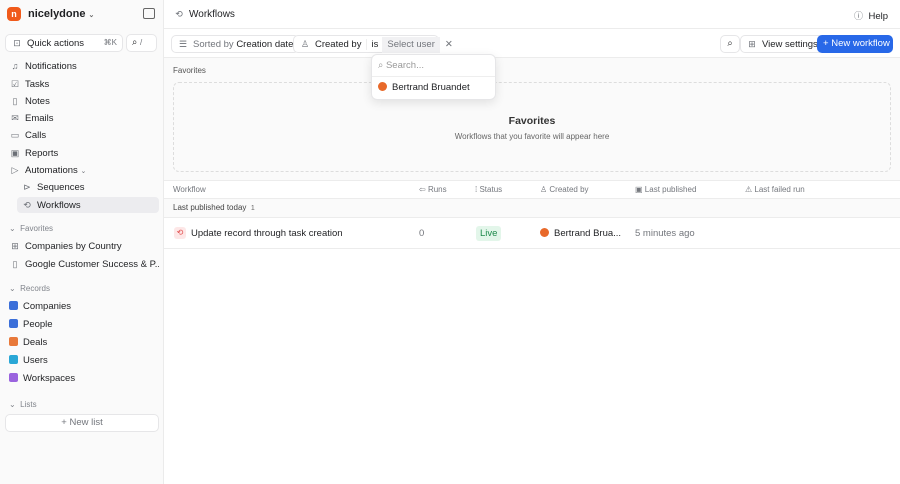  Describe the element at coordinates (42, 153) in the screenshot. I see `label: Reports` at that location.